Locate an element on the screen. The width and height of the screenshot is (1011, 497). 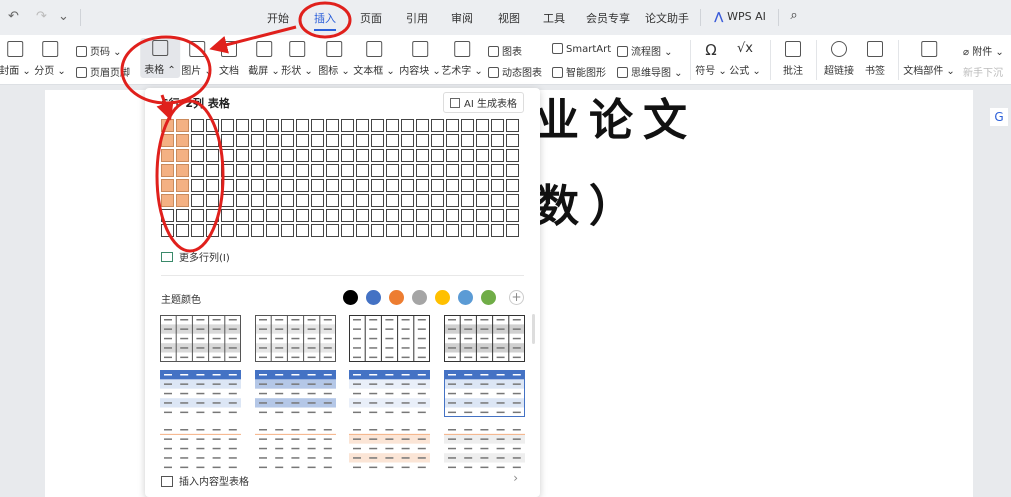
picture-button: 图片 ⌄ is located at coordinates (197, 59).